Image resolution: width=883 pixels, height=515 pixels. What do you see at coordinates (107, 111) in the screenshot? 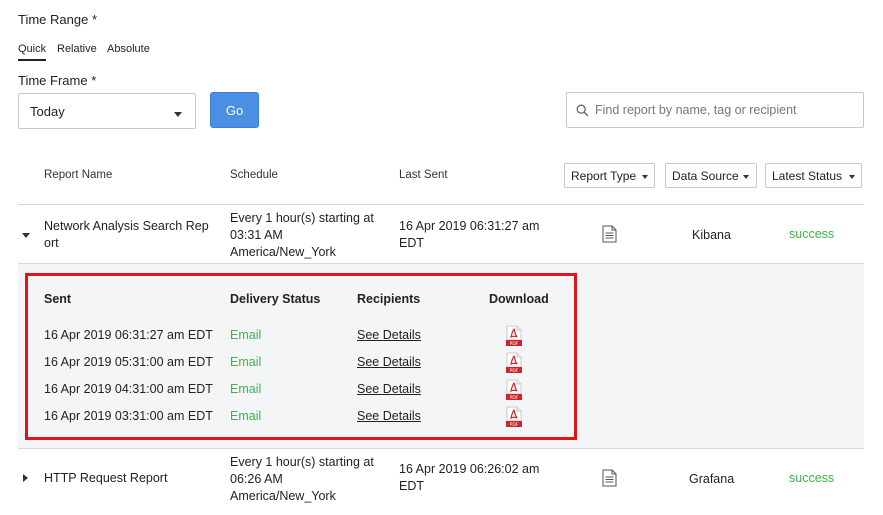
I see `time-frame-select: Today` at bounding box center [107, 111].